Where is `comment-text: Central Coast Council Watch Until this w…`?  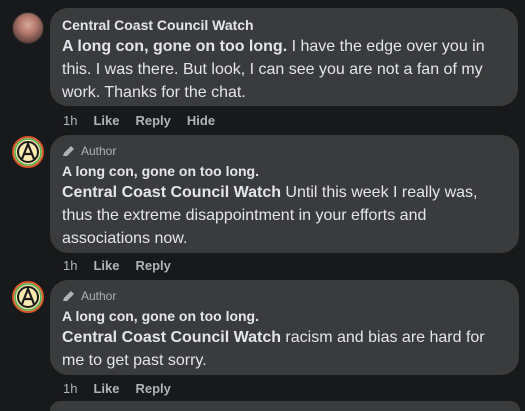
comment-text: Central Coast Council Watch Until this w… is located at coordinates (284, 215).